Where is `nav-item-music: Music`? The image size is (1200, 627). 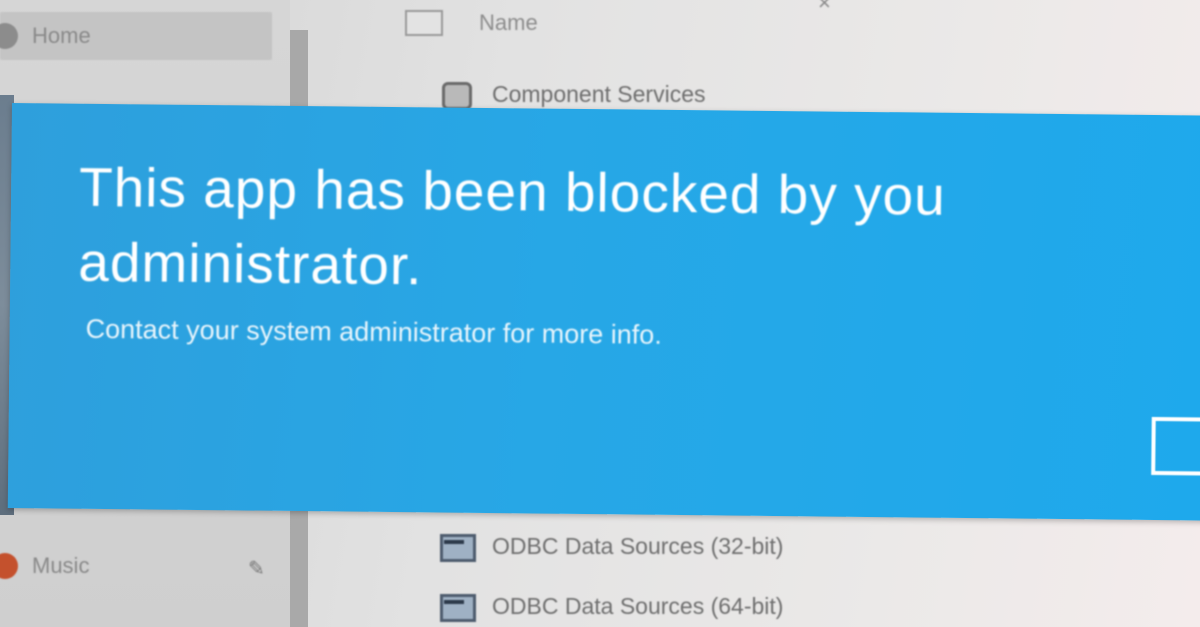 nav-item-music: Music is located at coordinates (136, 566).